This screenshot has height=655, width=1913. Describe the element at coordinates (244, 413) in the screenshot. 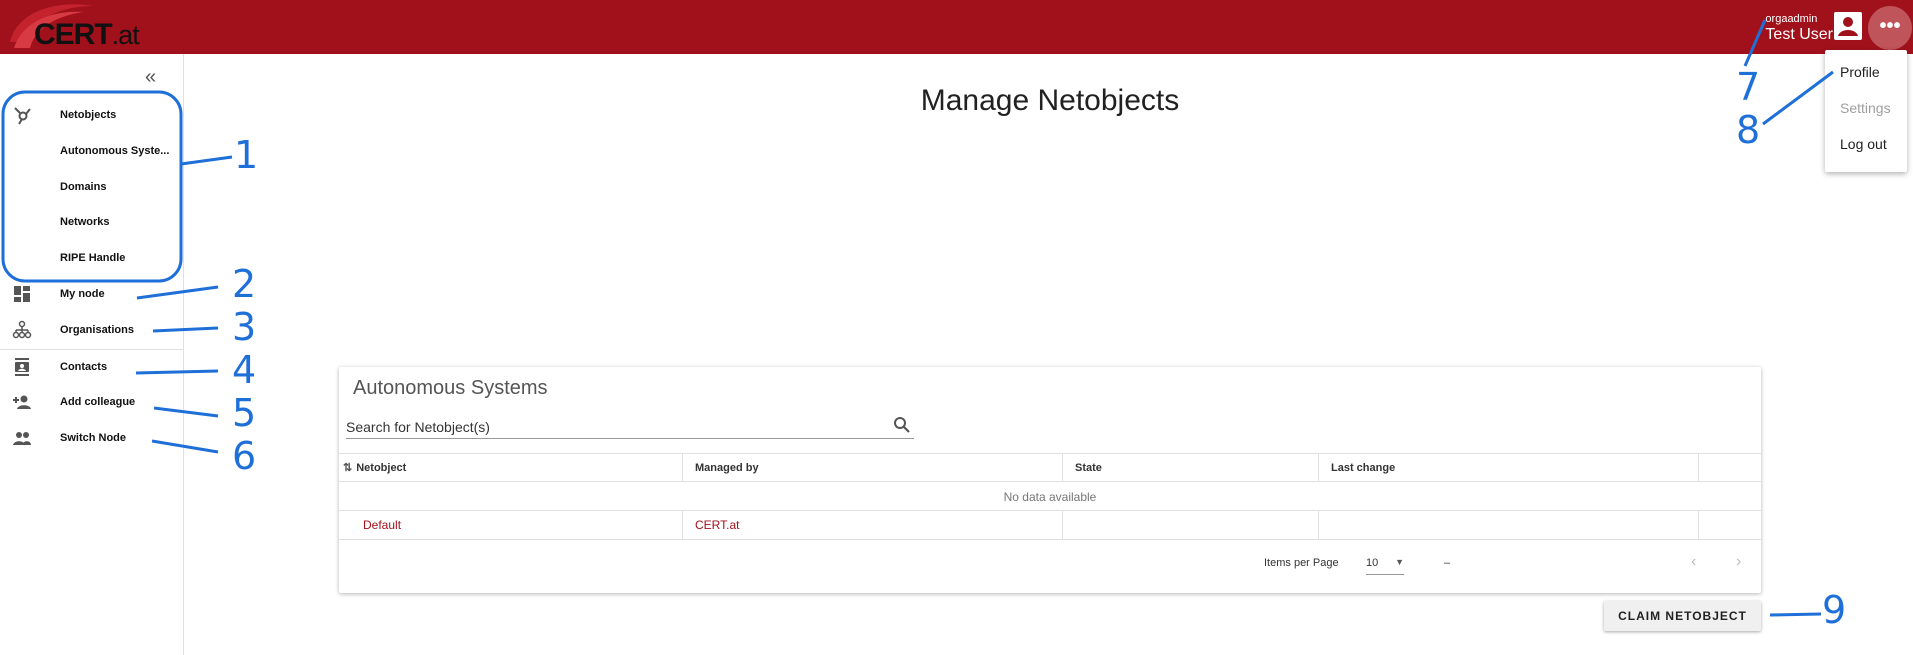

I see `annotation-label-5: 5` at that location.